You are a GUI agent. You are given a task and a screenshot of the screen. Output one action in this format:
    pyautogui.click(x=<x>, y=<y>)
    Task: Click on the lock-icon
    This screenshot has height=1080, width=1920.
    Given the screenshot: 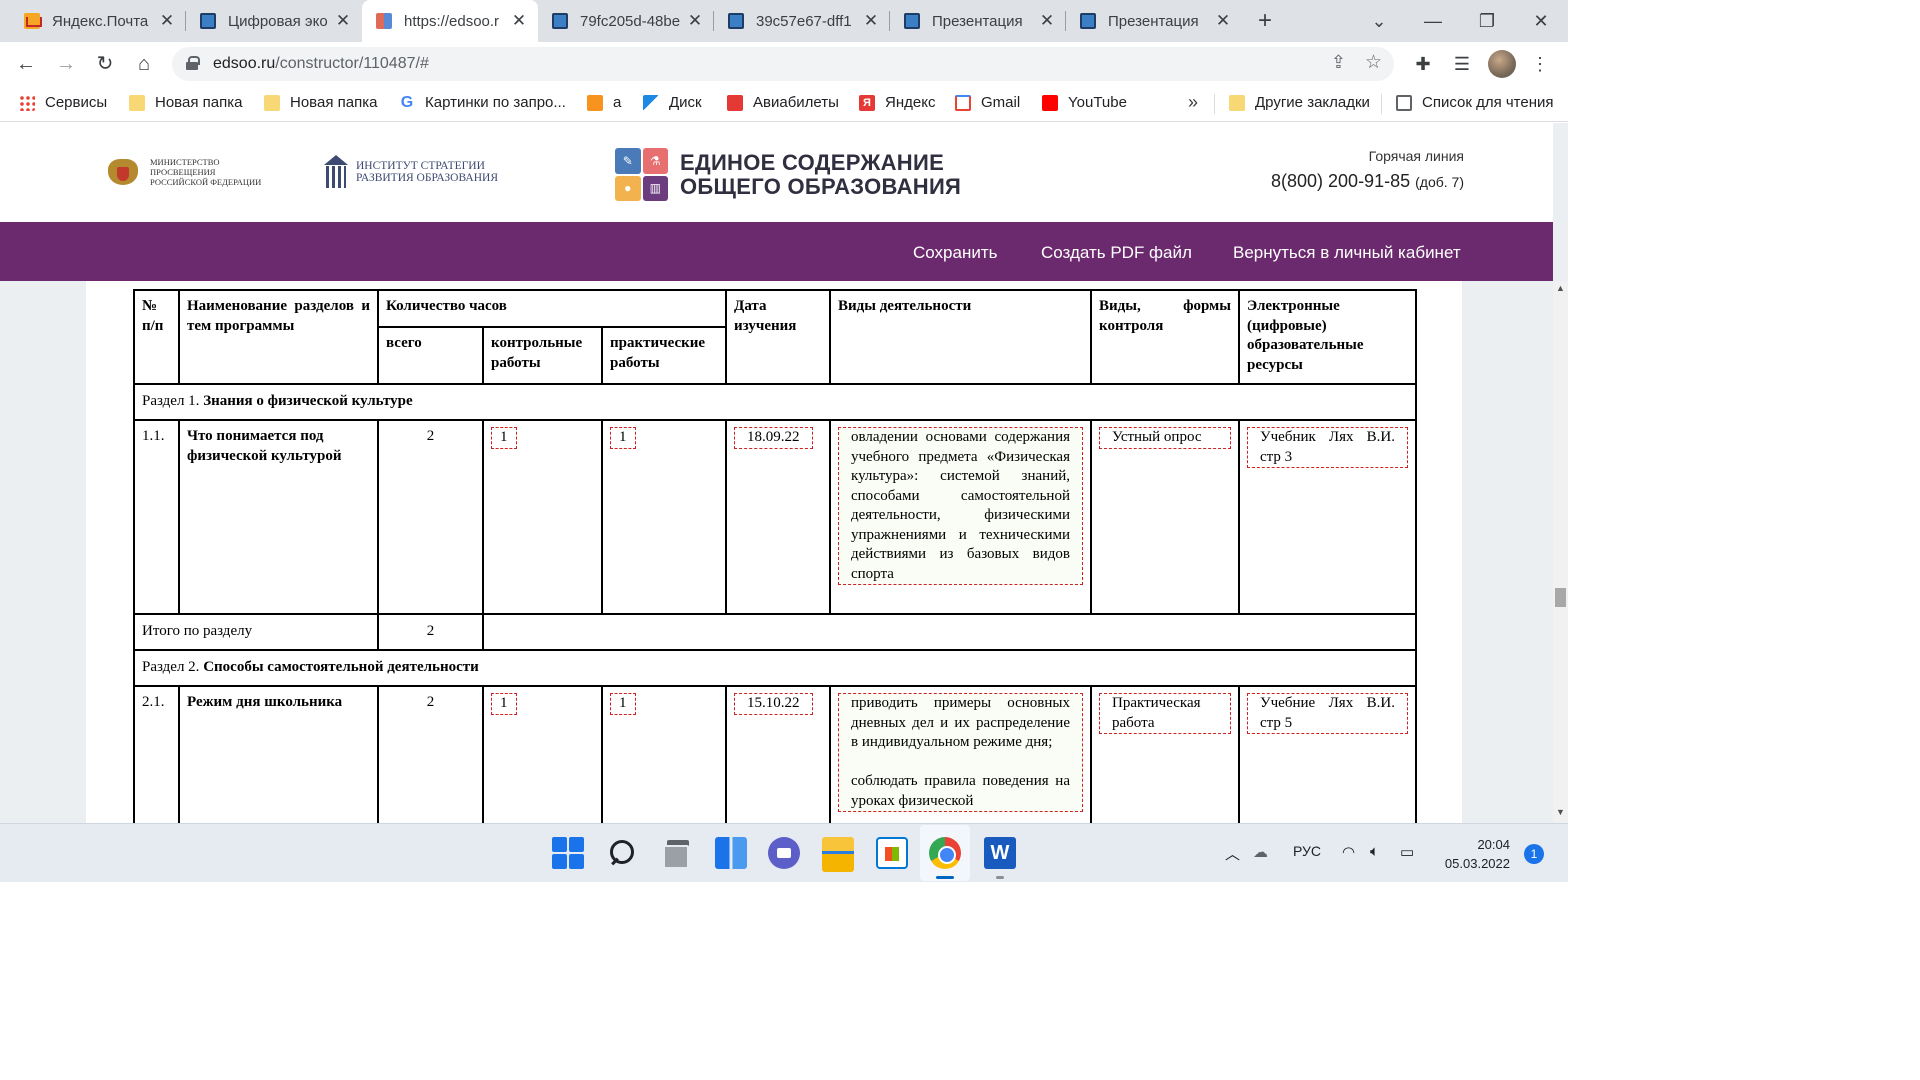 What is the action you would take?
    pyautogui.click(x=193, y=63)
    